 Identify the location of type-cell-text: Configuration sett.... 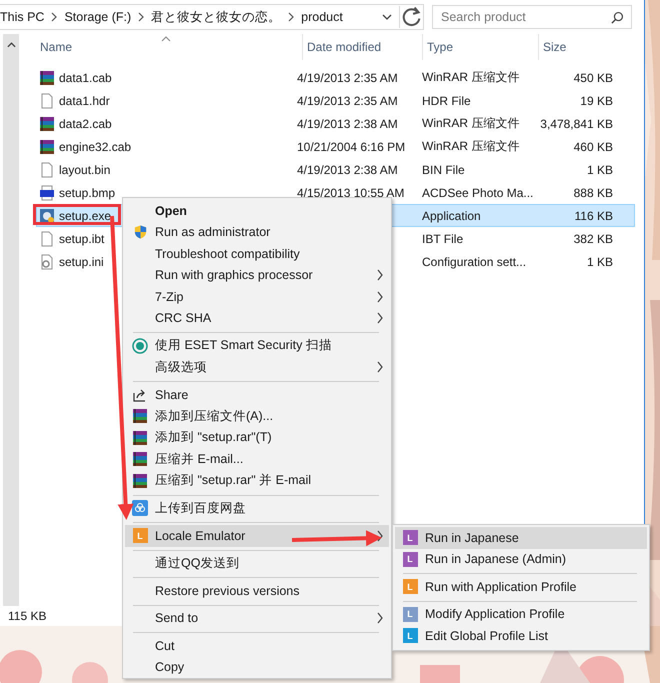
(474, 261).